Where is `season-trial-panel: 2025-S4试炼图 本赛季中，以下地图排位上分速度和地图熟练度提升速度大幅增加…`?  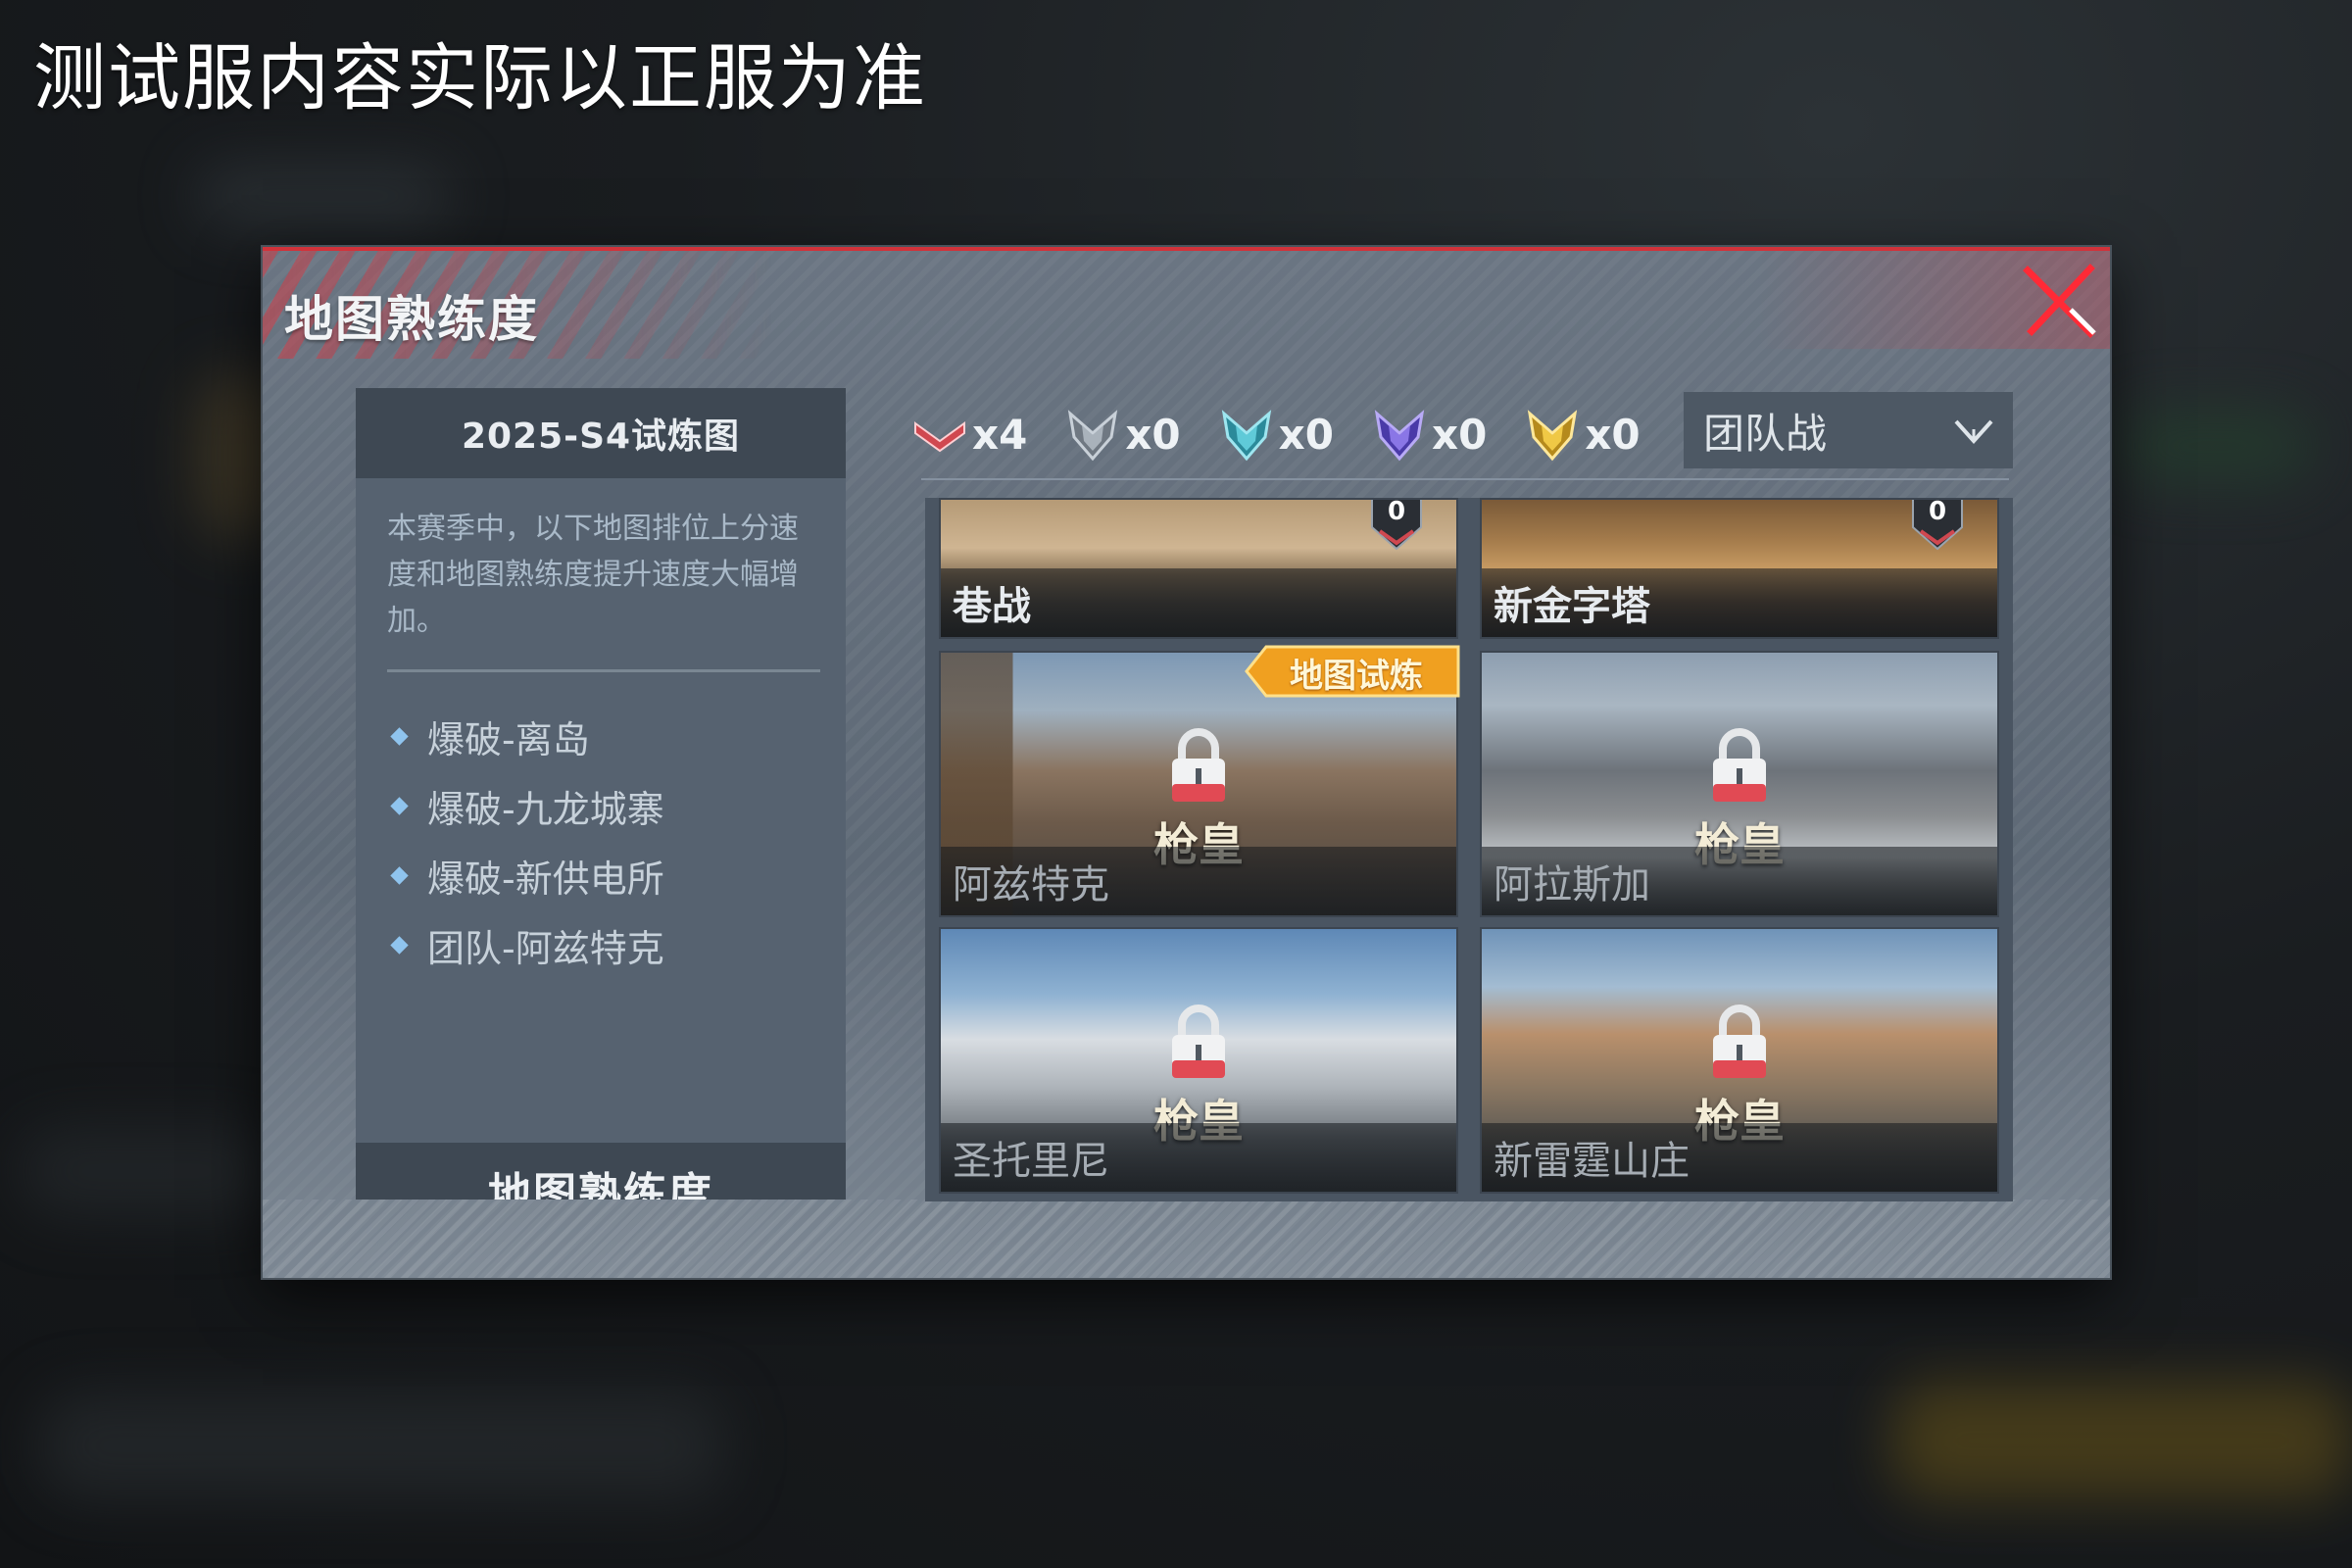 season-trial-panel: 2025-S4试炼图 本赛季中，以下地图排位上分速度和地图熟练度提升速度大幅增加… is located at coordinates (601, 794).